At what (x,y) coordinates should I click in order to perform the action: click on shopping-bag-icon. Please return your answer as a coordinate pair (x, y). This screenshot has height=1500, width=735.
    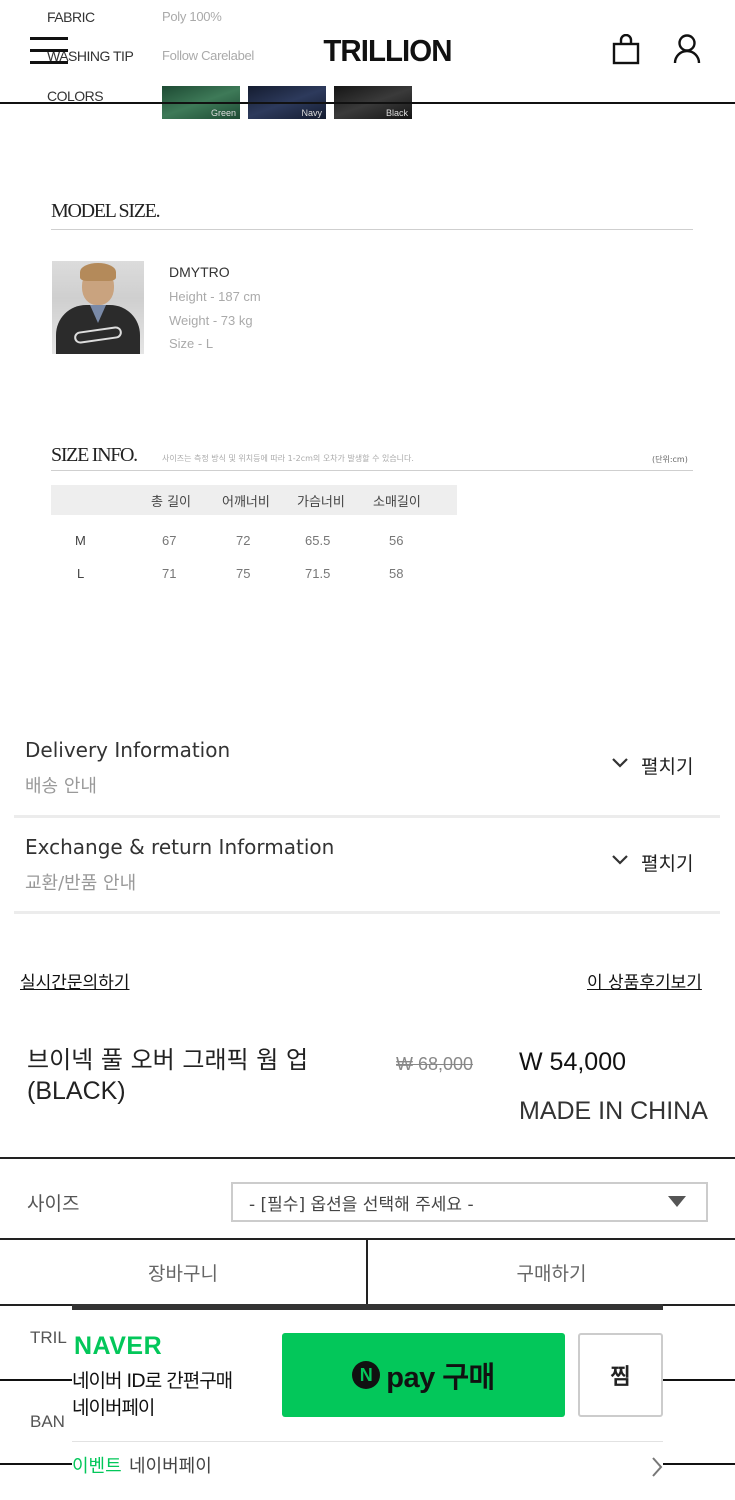
    Looking at the image, I should click on (626, 50).